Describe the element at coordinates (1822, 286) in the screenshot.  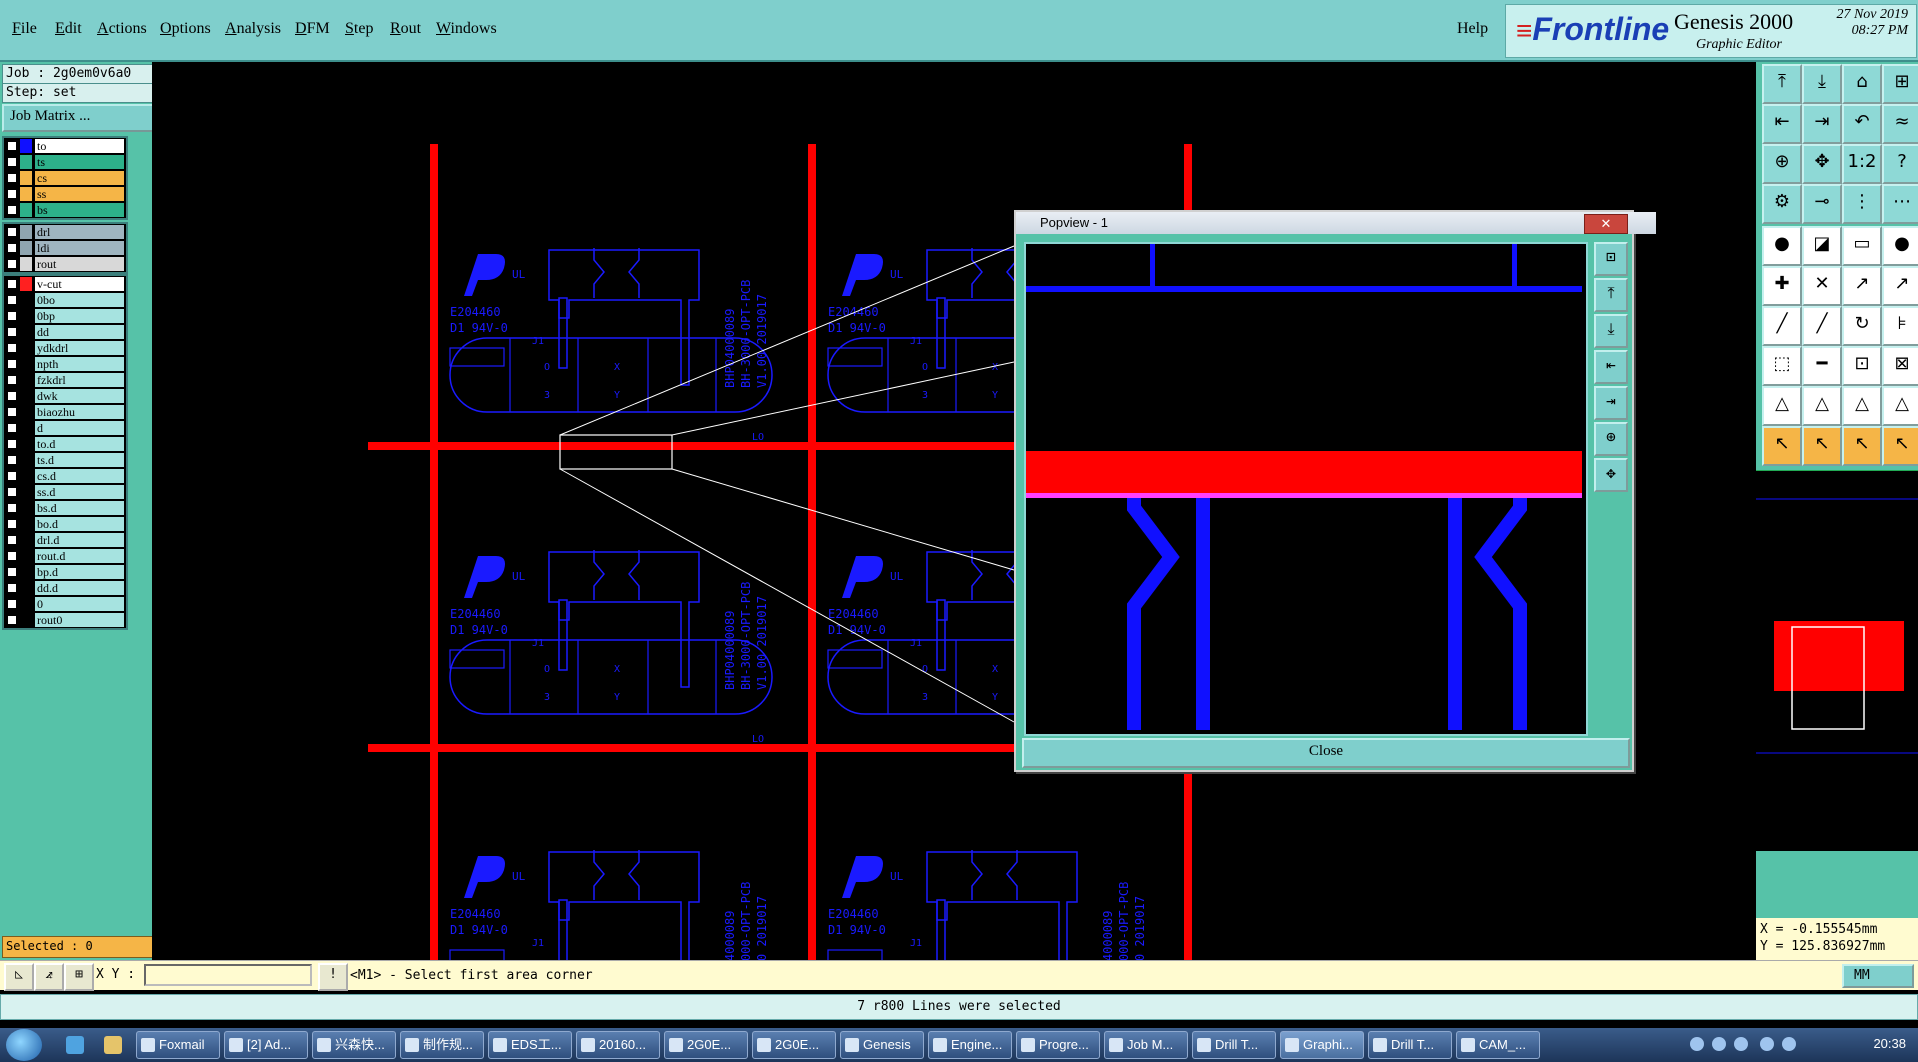
I see `tool-button: ✕` at that location.